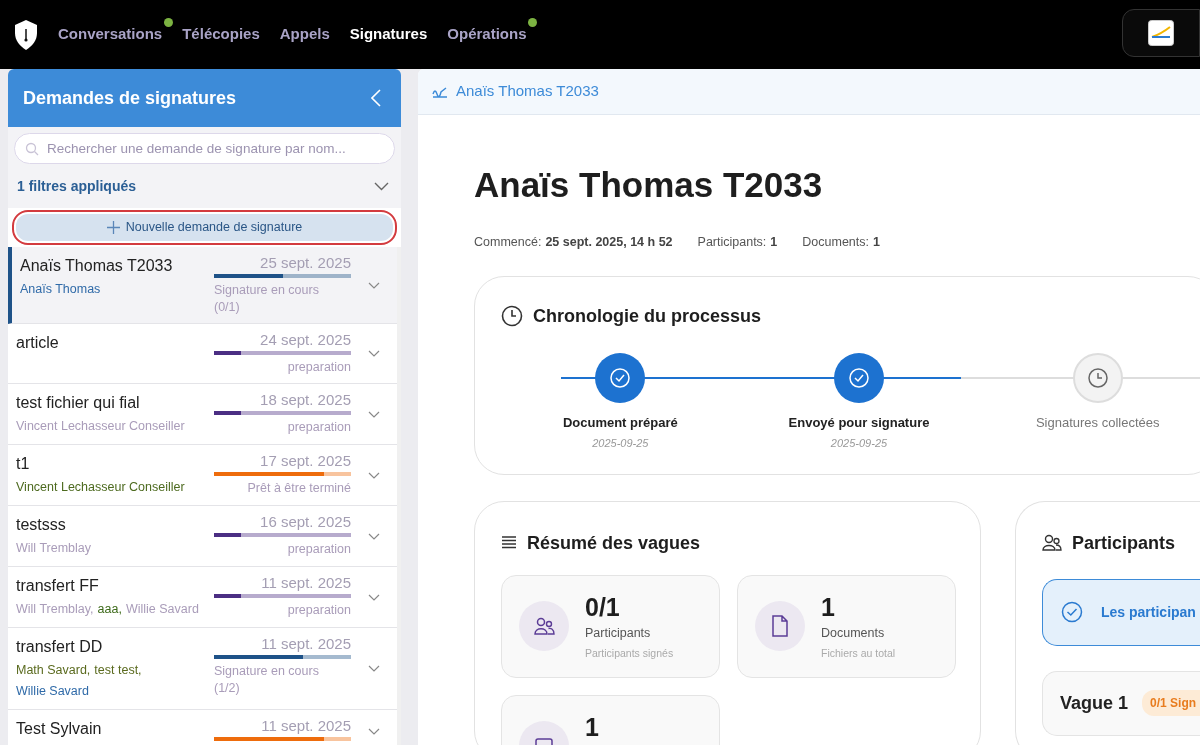  What do you see at coordinates (1094, 703) in the screenshot?
I see `wave-label: Vague 1` at bounding box center [1094, 703].